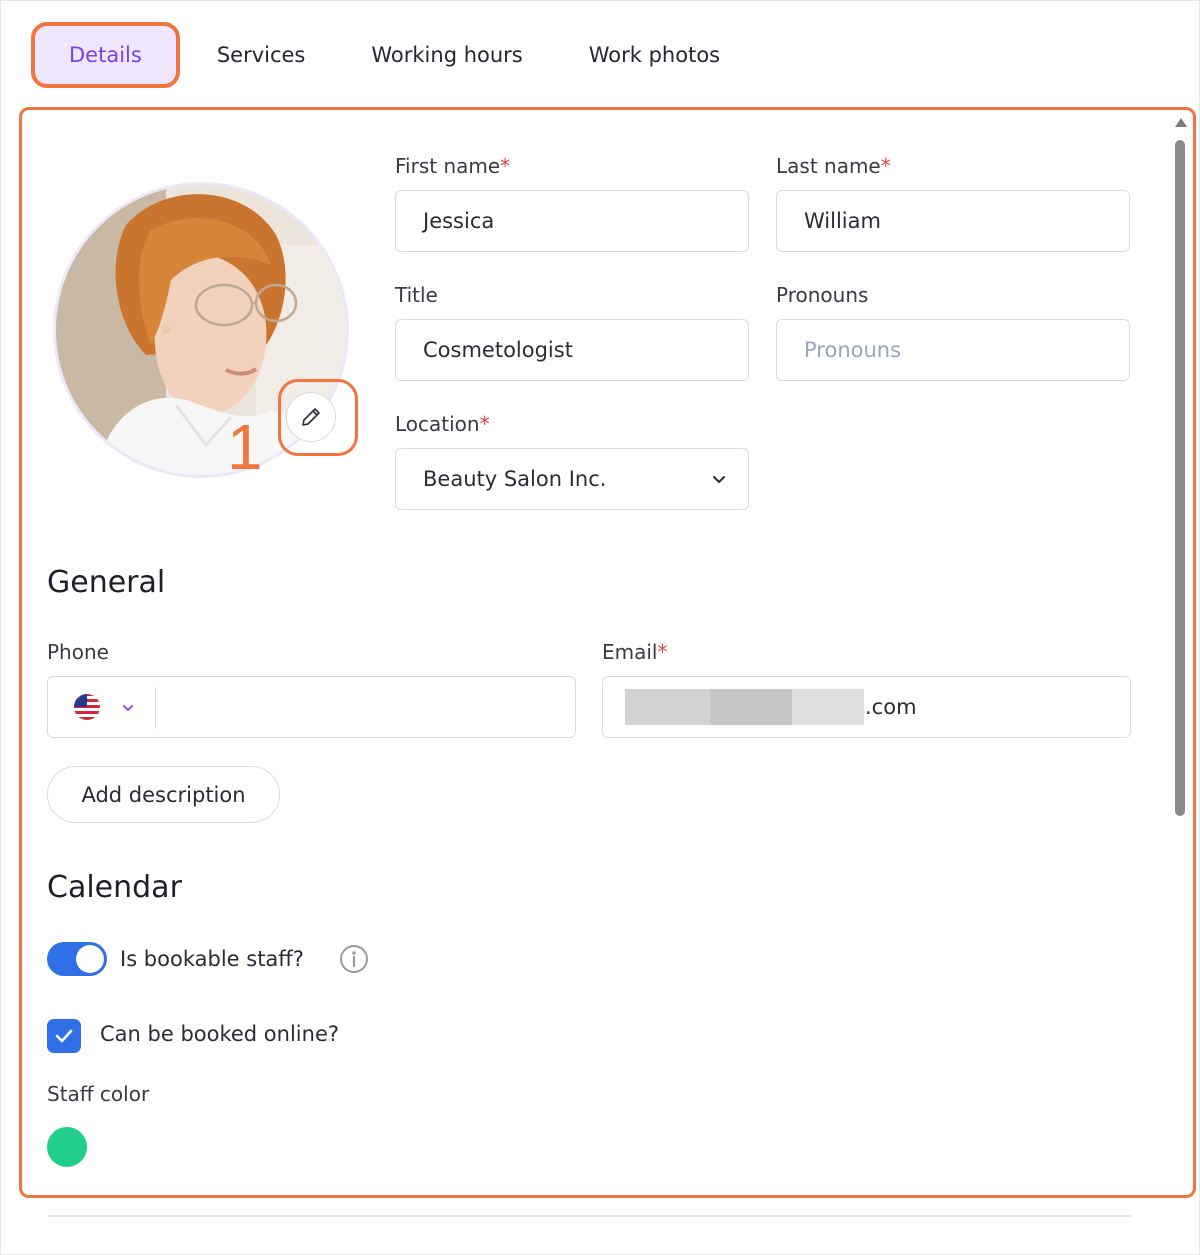  I want to click on bookable-staff-toggle, so click(77, 959).